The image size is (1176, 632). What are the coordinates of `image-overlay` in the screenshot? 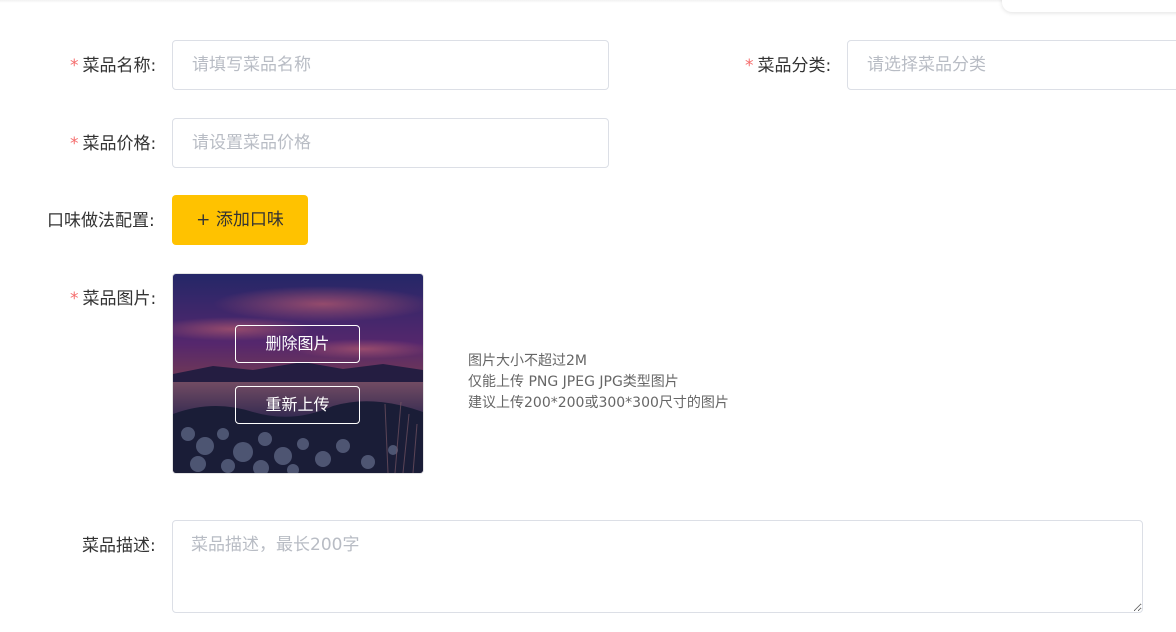 It's located at (298, 373).